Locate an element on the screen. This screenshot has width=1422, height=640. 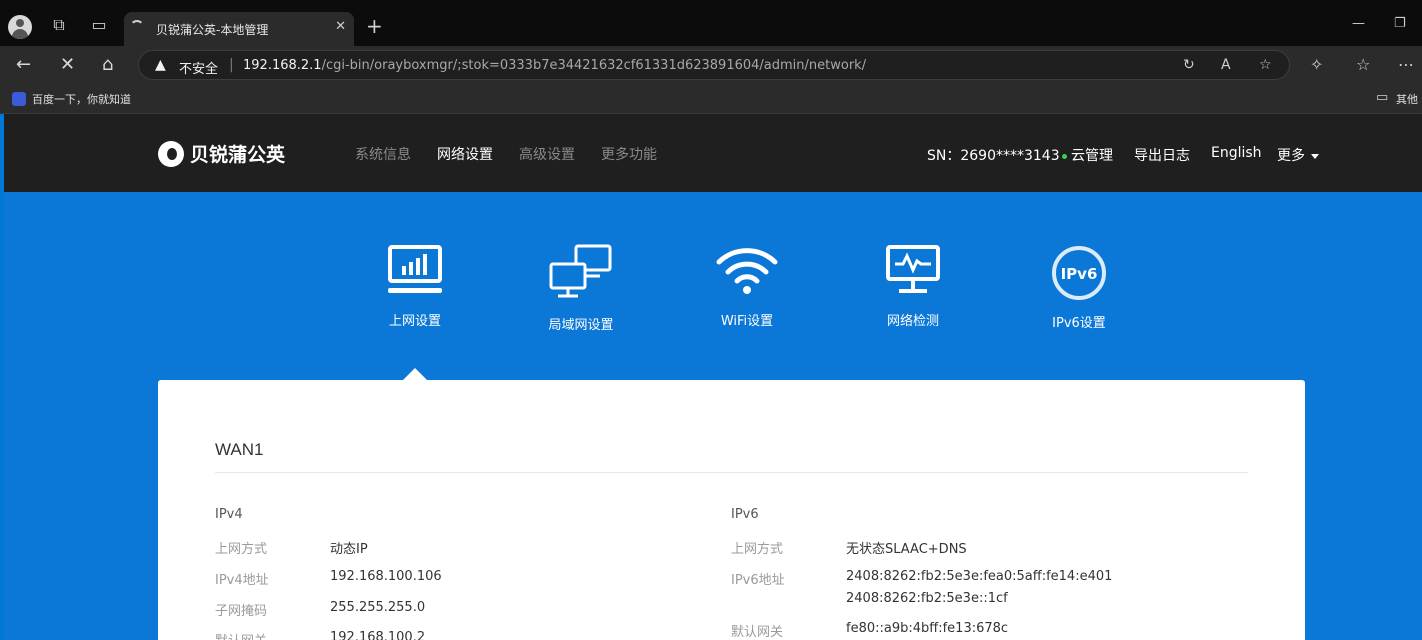
new-tab-icon: + is located at coordinates (374, 26).